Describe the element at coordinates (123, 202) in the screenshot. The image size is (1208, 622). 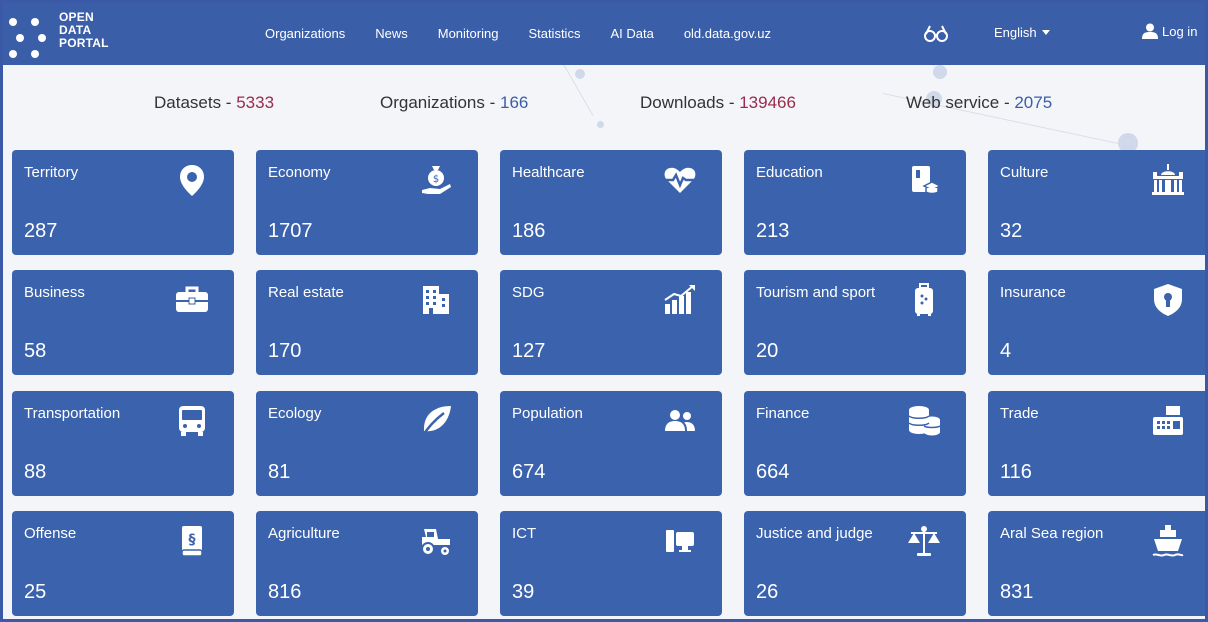
I see `category-tile-territory: Territory 287` at that location.